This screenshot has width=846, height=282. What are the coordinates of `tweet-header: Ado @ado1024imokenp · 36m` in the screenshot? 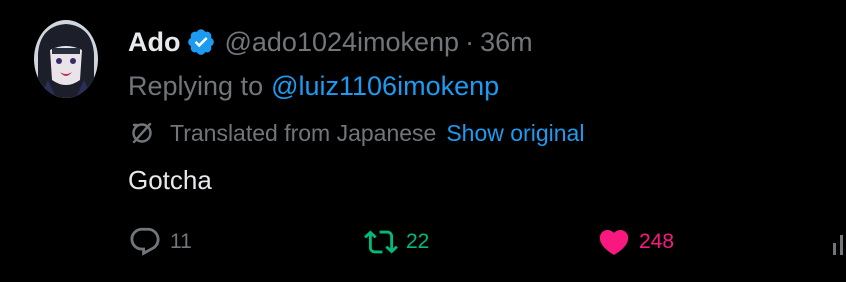 It's located at (330, 42).